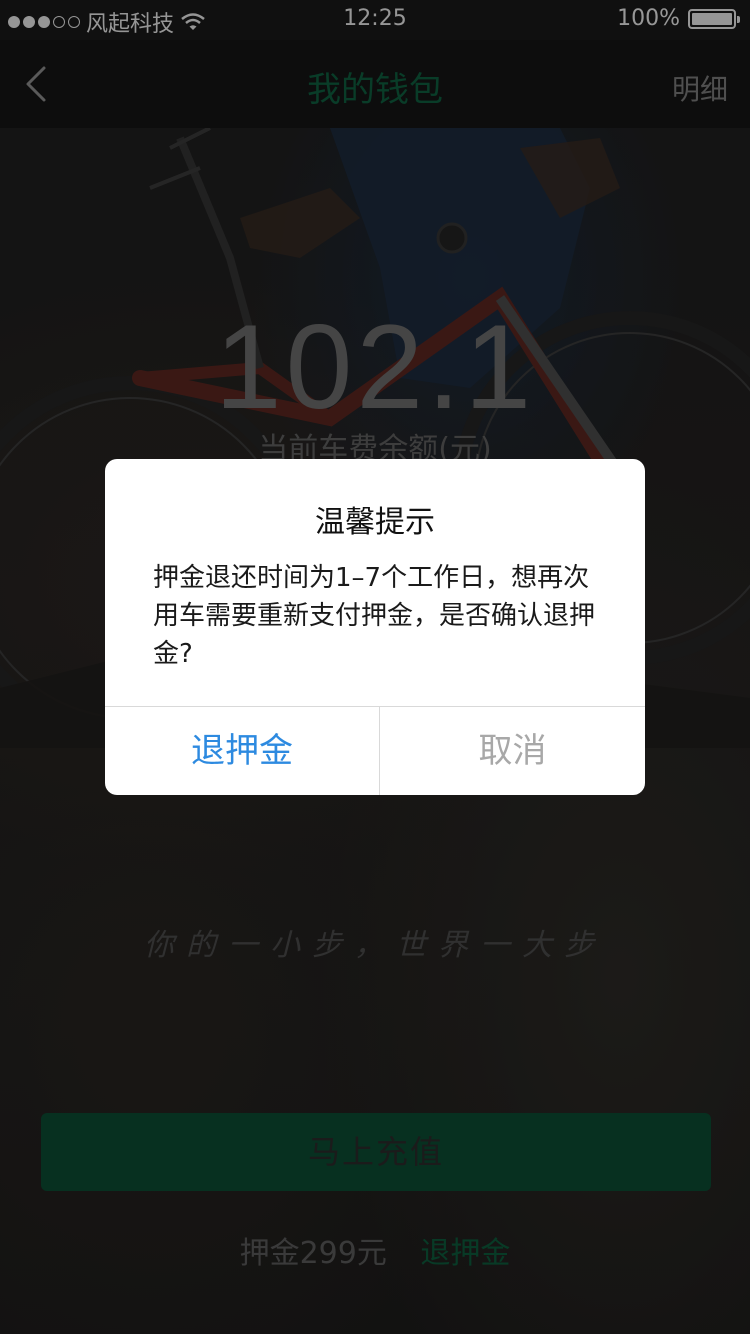  What do you see at coordinates (375, 522) in the screenshot?
I see `dialog-title: 温馨提示` at bounding box center [375, 522].